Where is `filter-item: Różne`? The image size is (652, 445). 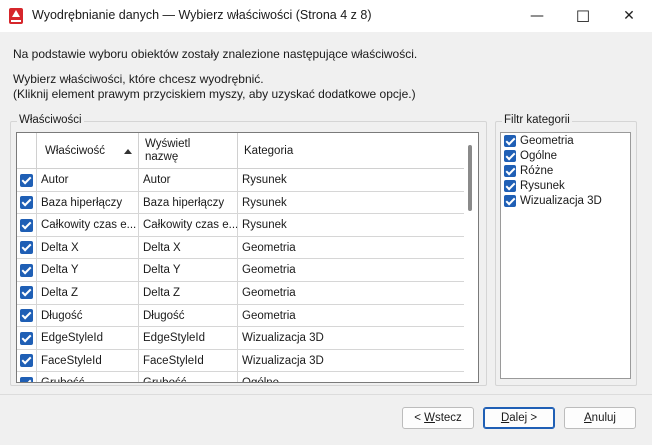
filter-item: Różne is located at coordinates (528, 171).